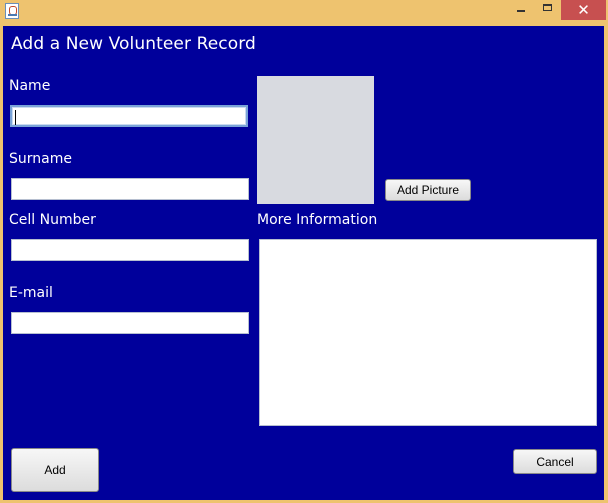  What do you see at coordinates (52, 220) in the screenshot?
I see `cell-number-label: Cell Number` at bounding box center [52, 220].